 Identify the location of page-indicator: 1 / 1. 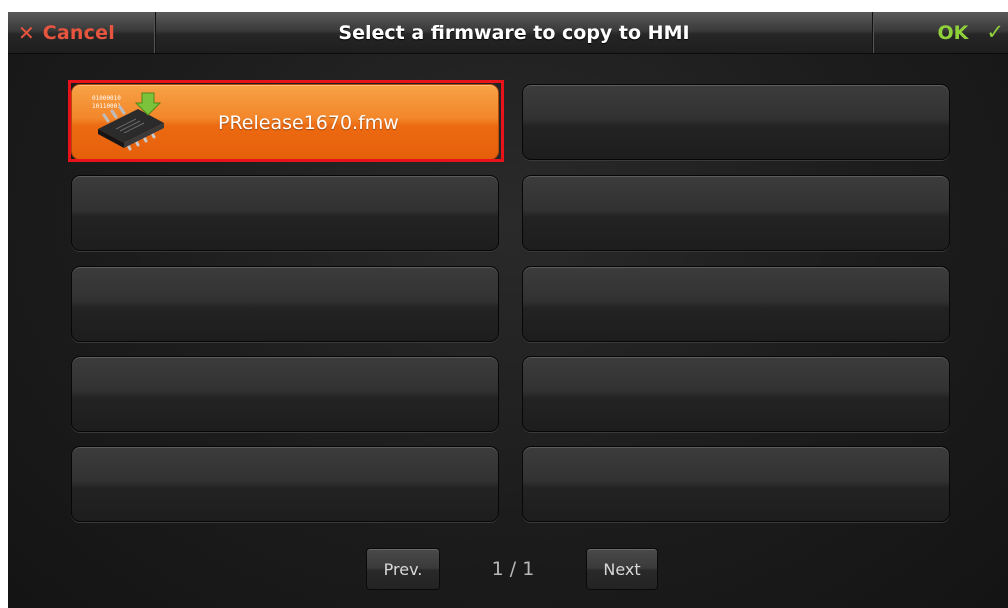
(513, 569).